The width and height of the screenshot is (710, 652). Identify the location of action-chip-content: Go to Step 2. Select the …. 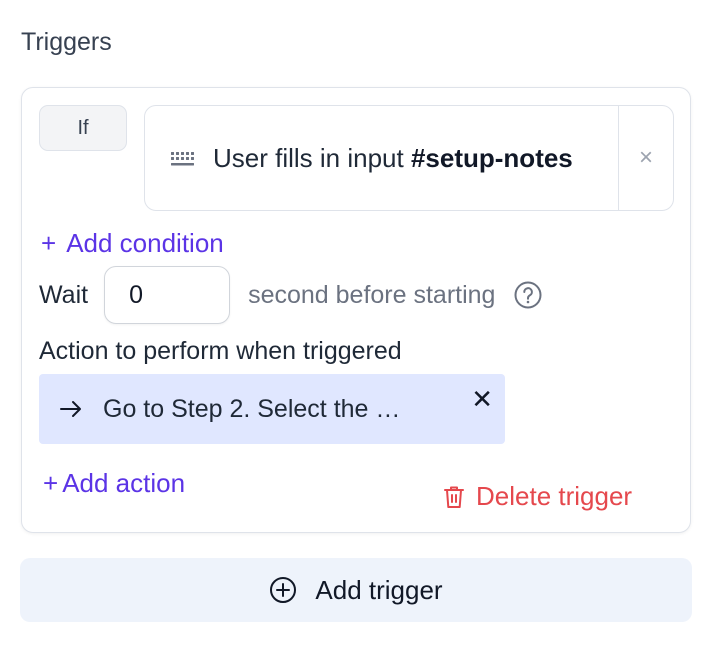
(252, 409).